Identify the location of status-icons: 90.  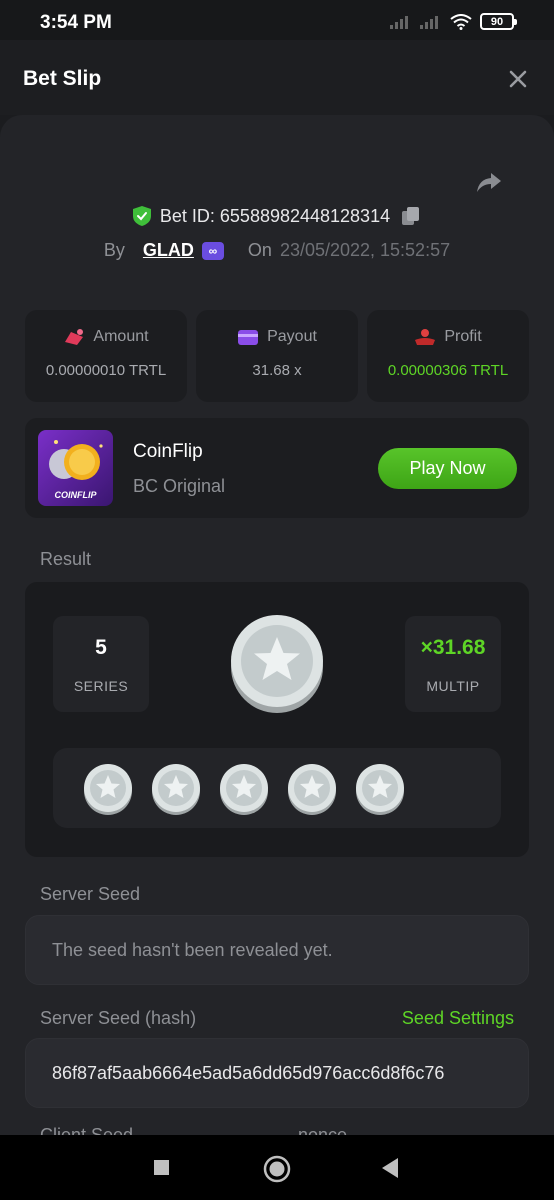
(453, 21).